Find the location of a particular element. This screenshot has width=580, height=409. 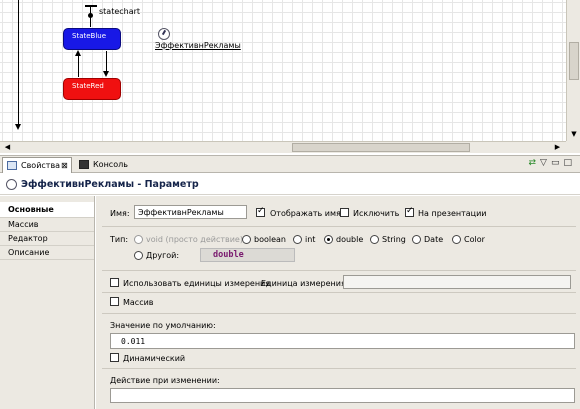

transition-blue-to-red-arrowhead is located at coordinates (106, 74).